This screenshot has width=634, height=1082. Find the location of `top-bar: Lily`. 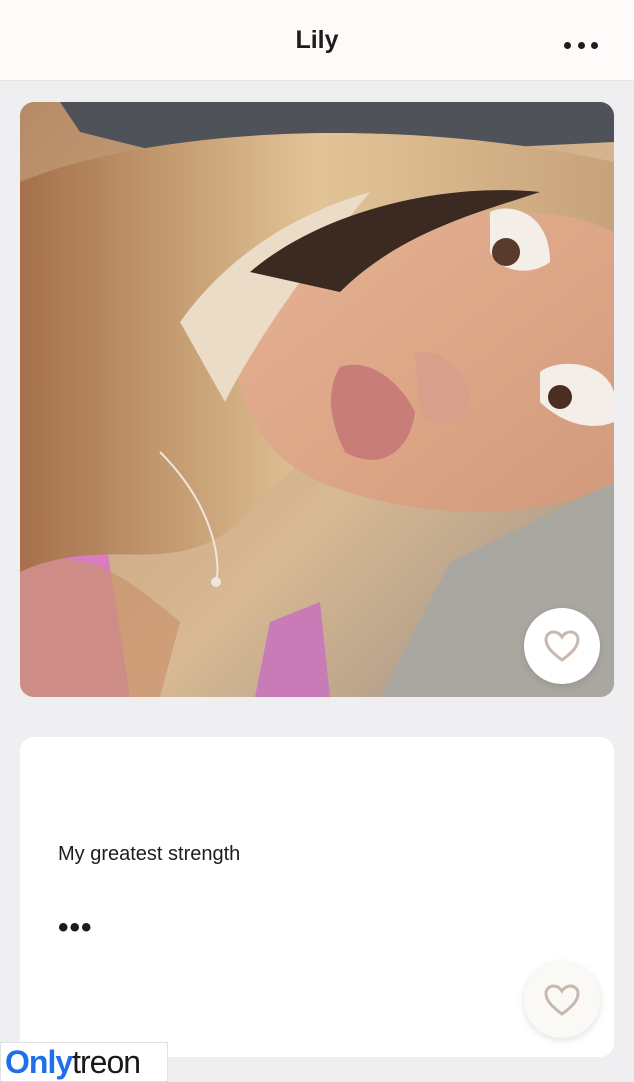

top-bar: Lily is located at coordinates (317, 40).